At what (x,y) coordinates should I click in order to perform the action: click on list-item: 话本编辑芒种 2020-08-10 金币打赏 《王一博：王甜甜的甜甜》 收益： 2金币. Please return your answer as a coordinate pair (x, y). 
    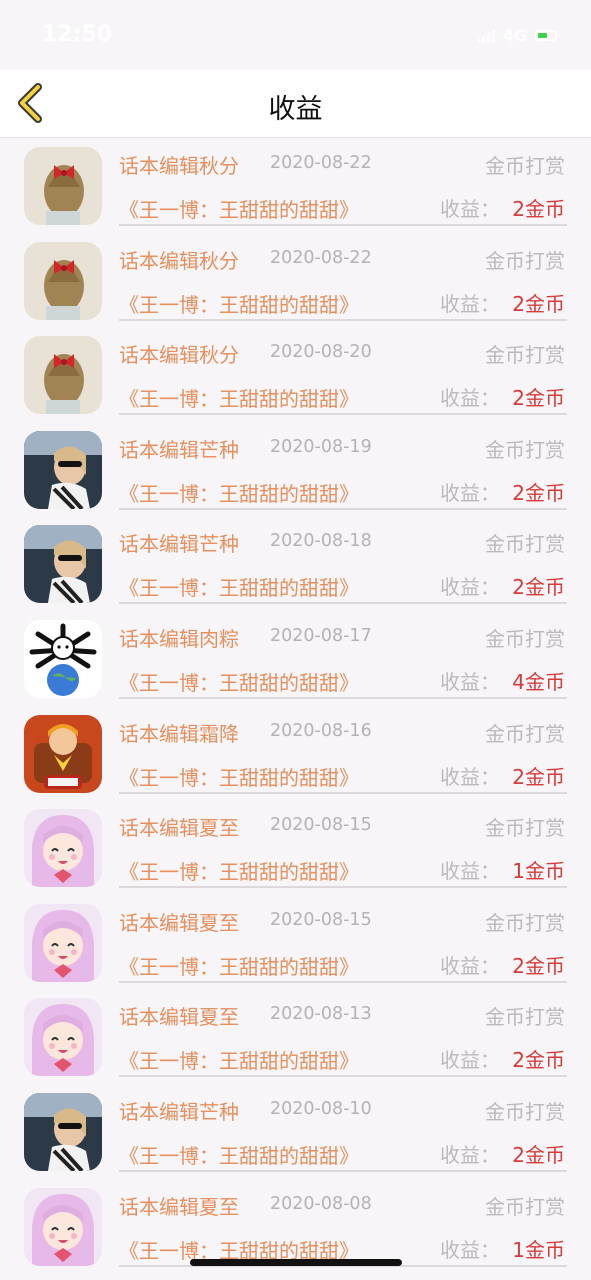
    Looking at the image, I should click on (295, 1131).